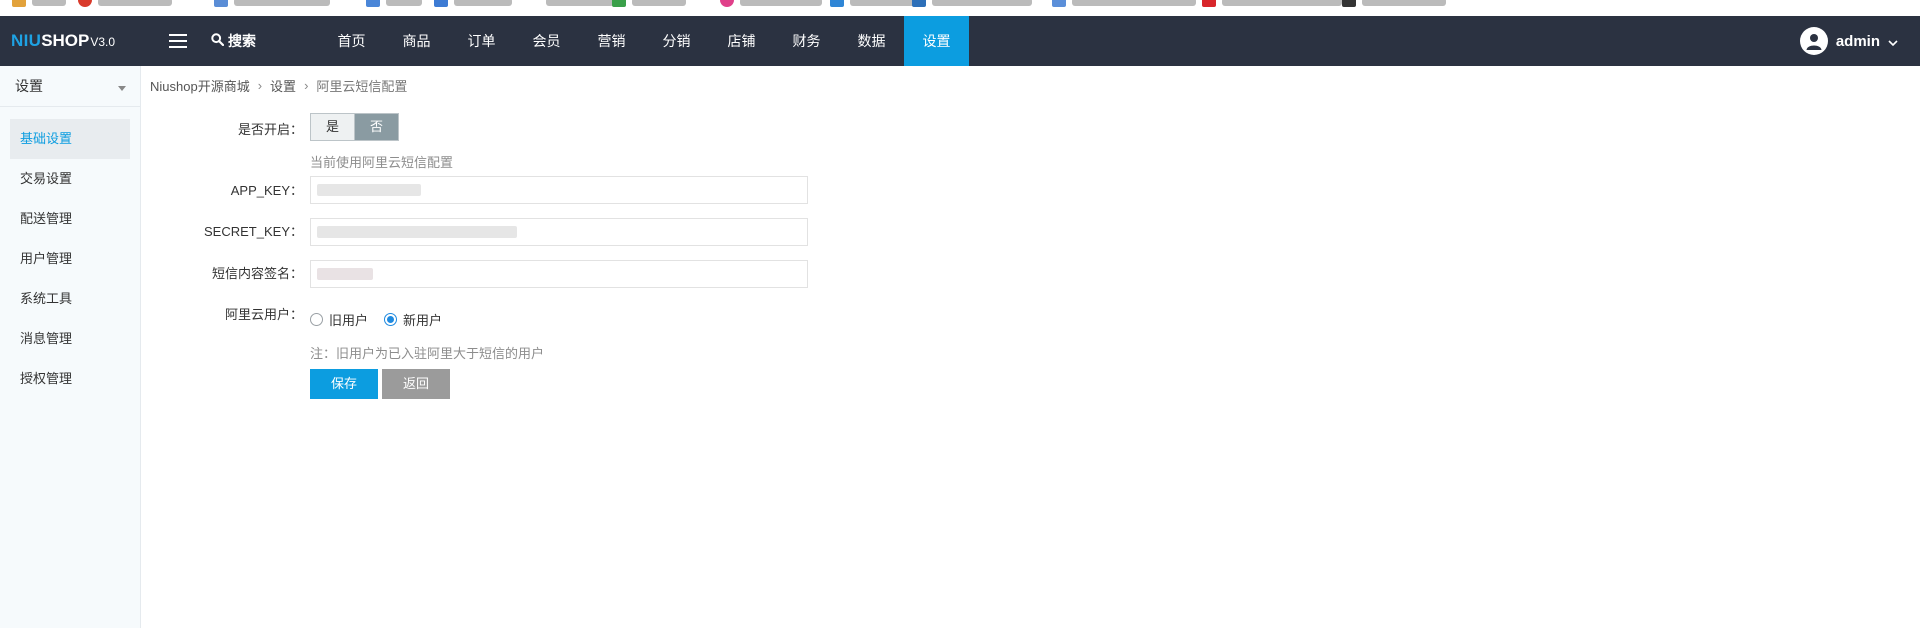  I want to click on nav-marketing: 营销, so click(611, 41).